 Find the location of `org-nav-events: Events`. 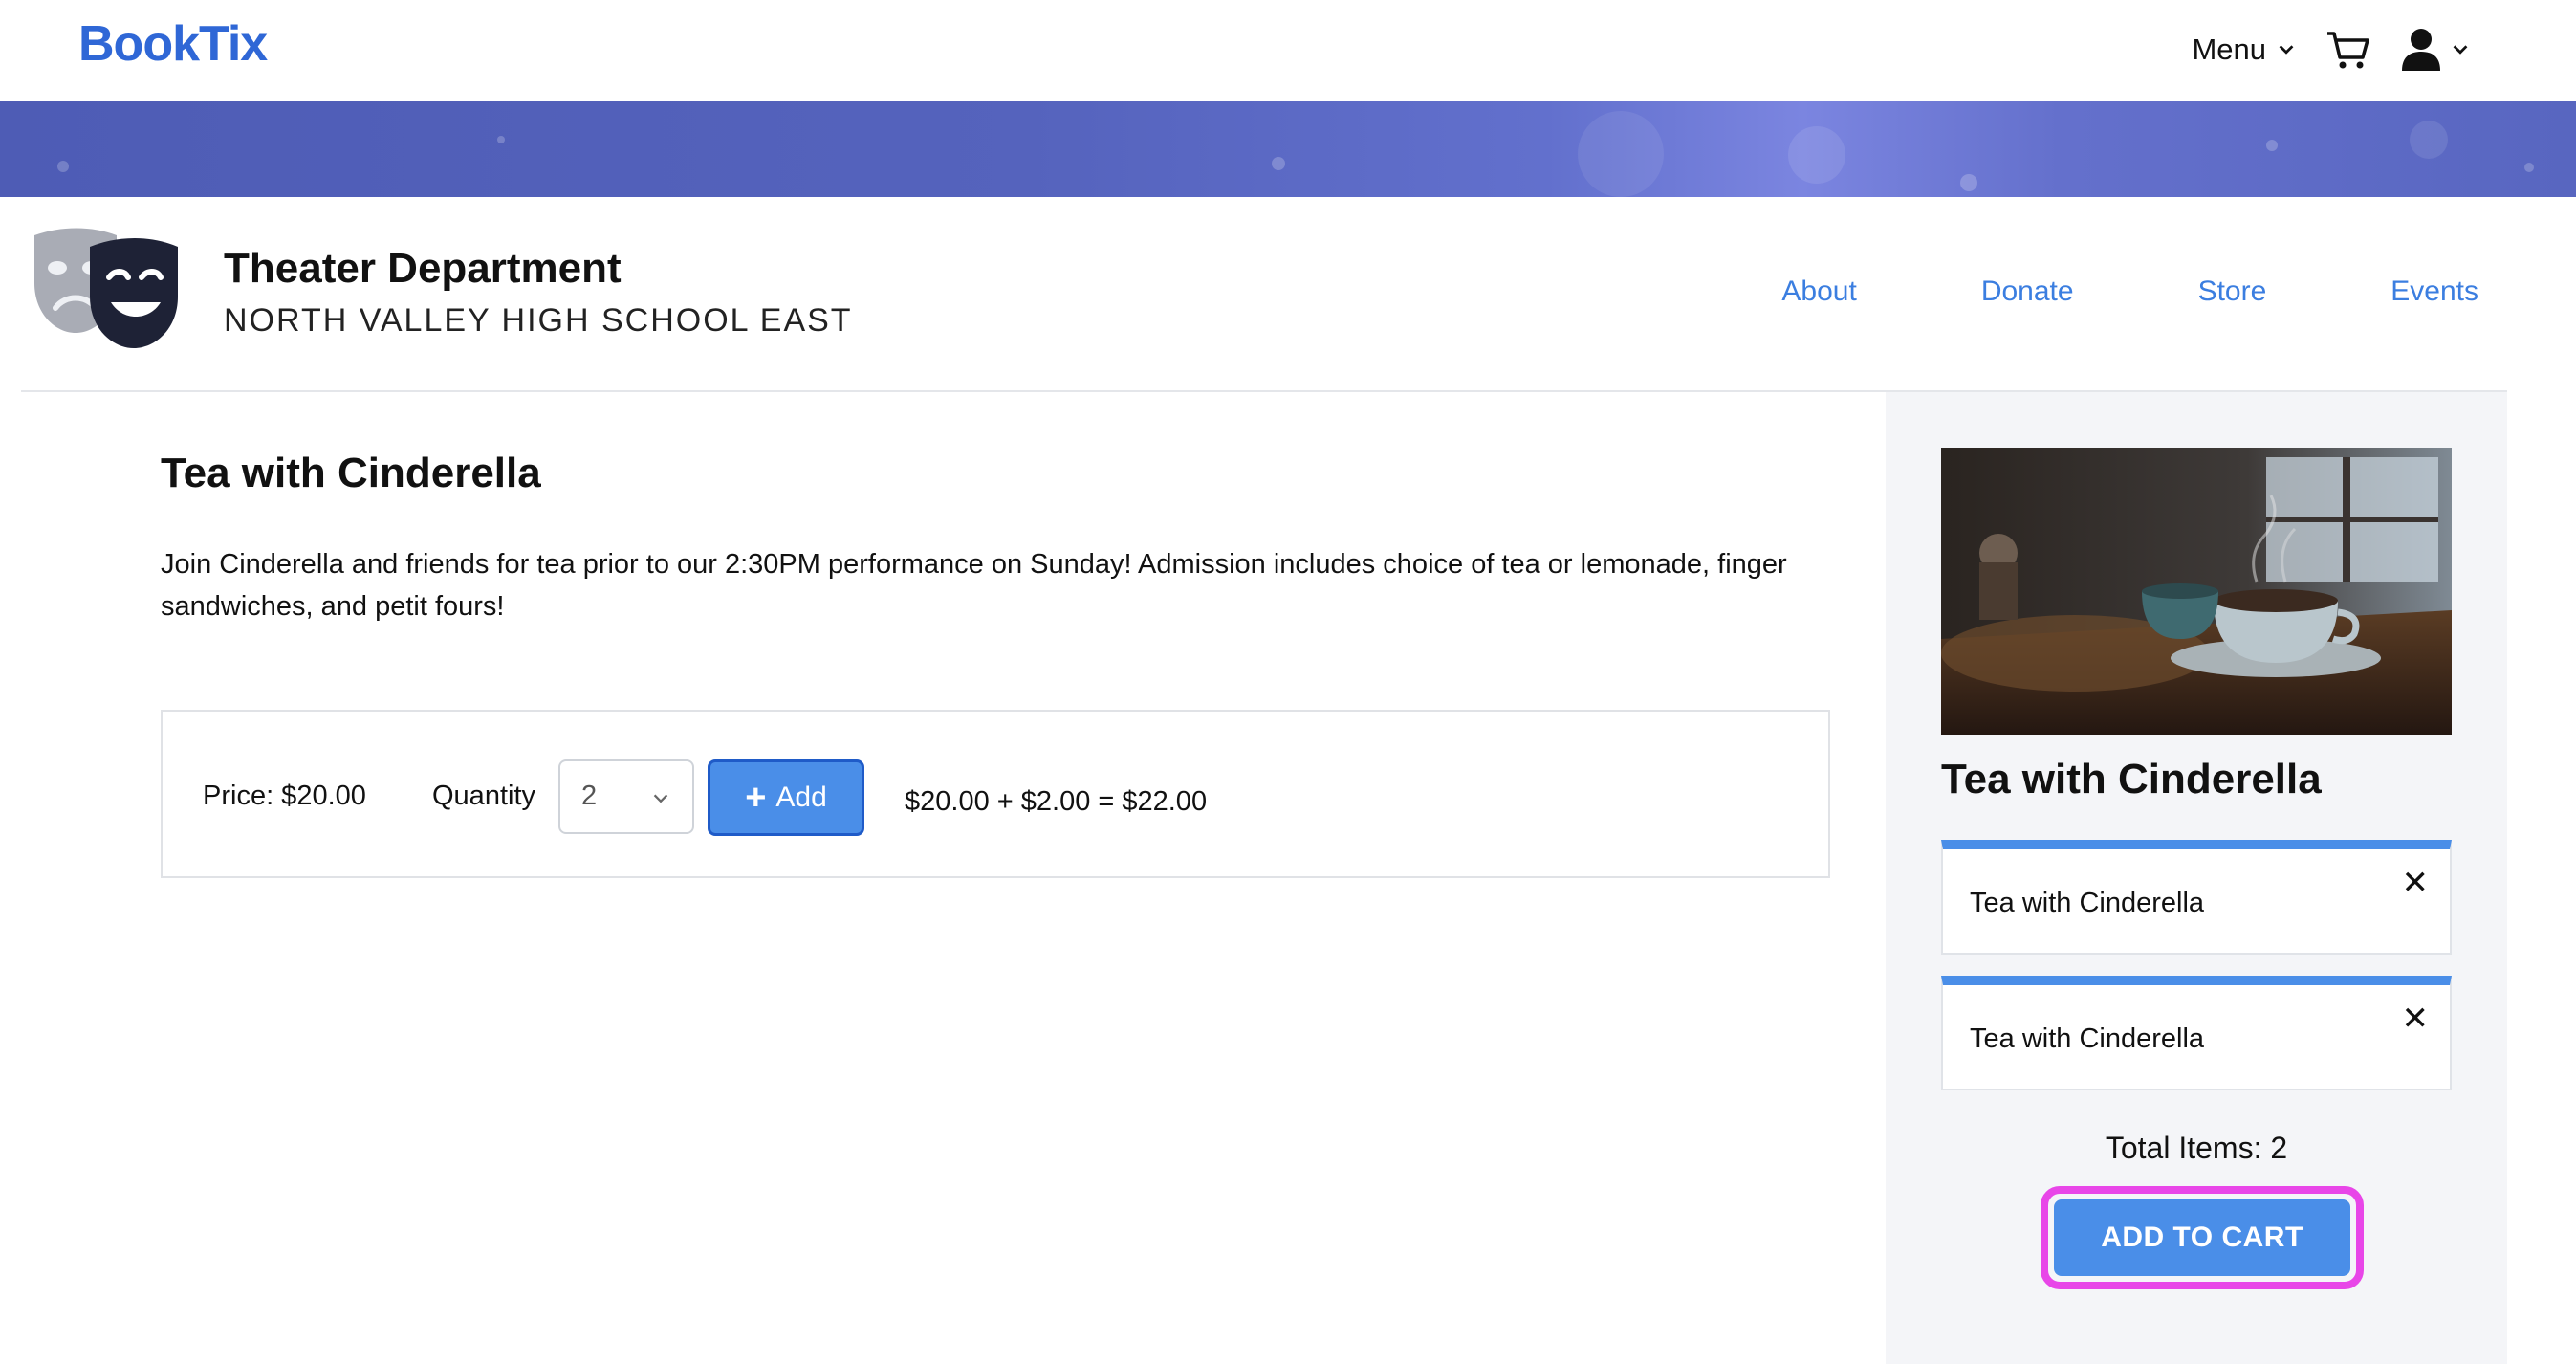

org-nav-events: Events is located at coordinates (2434, 291).